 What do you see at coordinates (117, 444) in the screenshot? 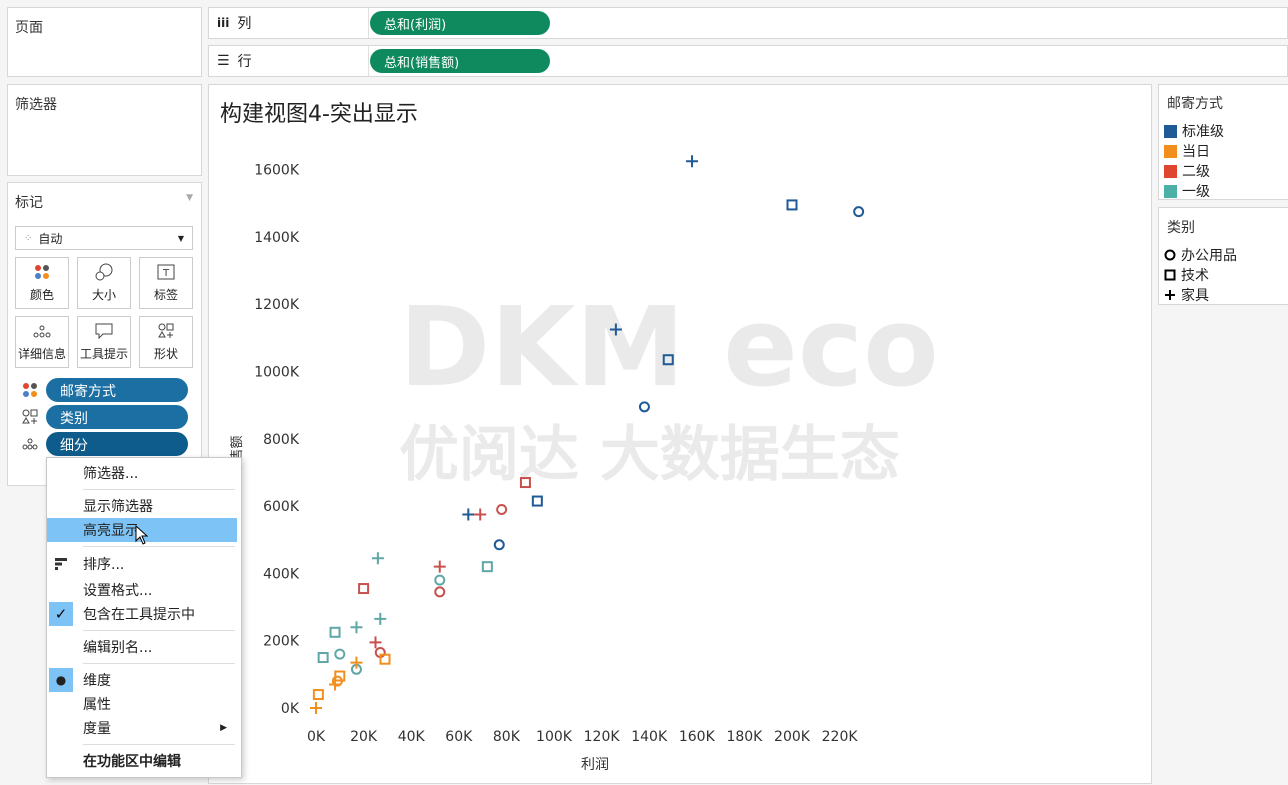
I see `mark-pill-segment: 细分` at bounding box center [117, 444].